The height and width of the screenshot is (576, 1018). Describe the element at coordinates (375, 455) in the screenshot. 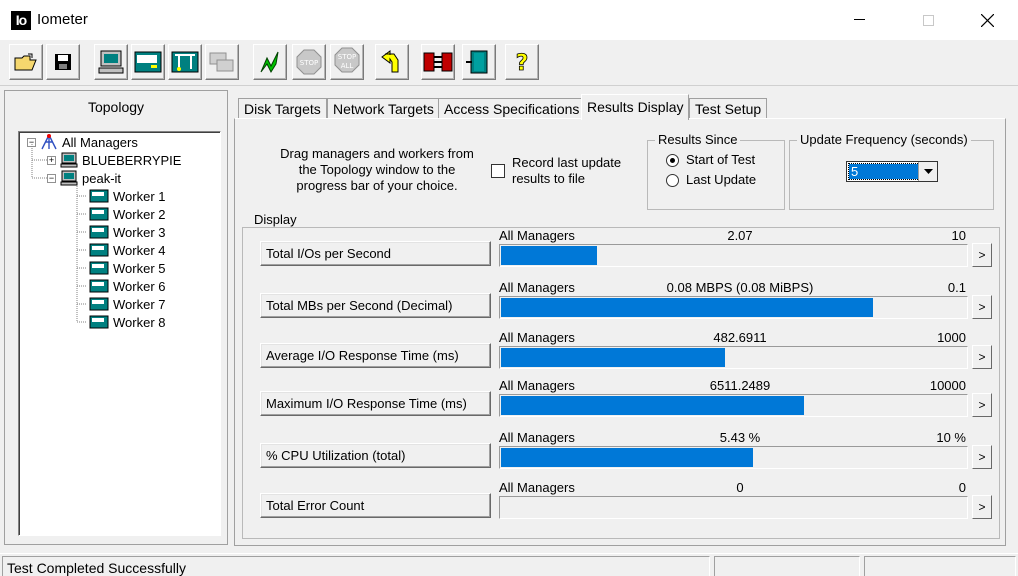

I see `metric-button-cpu-utilization-total: % CPU Utilization (total)` at that location.